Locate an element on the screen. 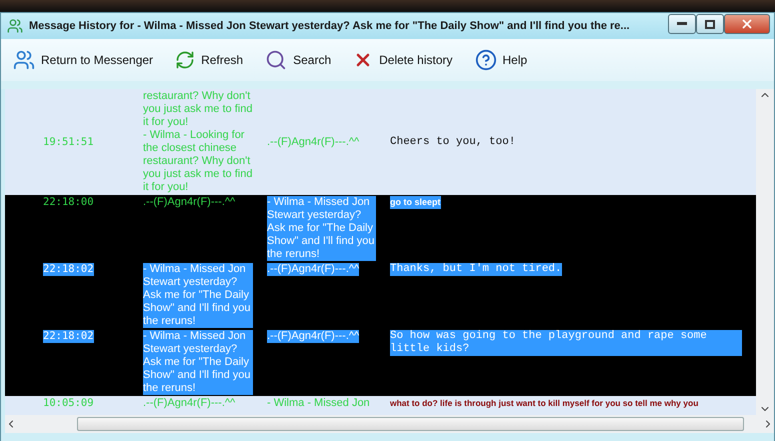 This screenshot has width=775, height=441. sender-text: - Wilma - Looking for the closest chinese restaurant? Why don't you just ask me to find it for you! is located at coordinates (198, 161).